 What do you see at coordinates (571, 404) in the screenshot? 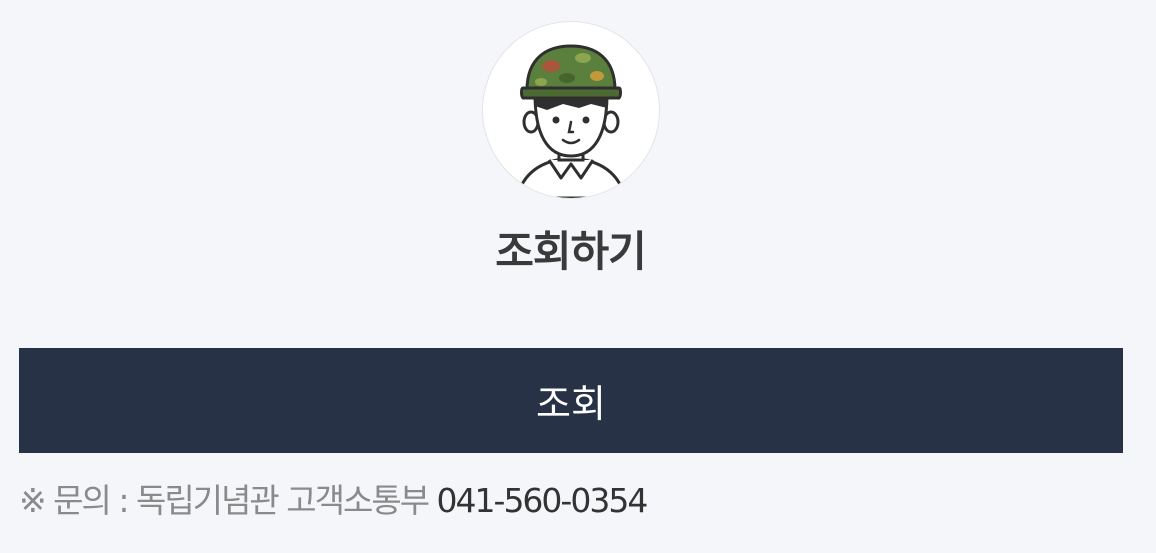
I see `lookup-button-label: 조회` at bounding box center [571, 404].